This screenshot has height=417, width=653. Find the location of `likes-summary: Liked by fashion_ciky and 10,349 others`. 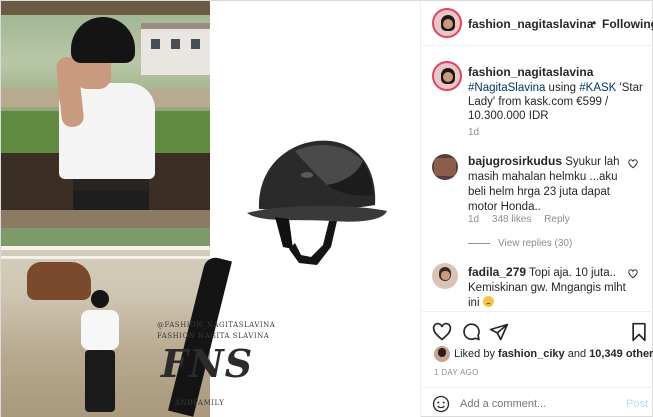

likes-summary: Liked by fashion_ciky and 10,349 others is located at coordinates (553, 354).